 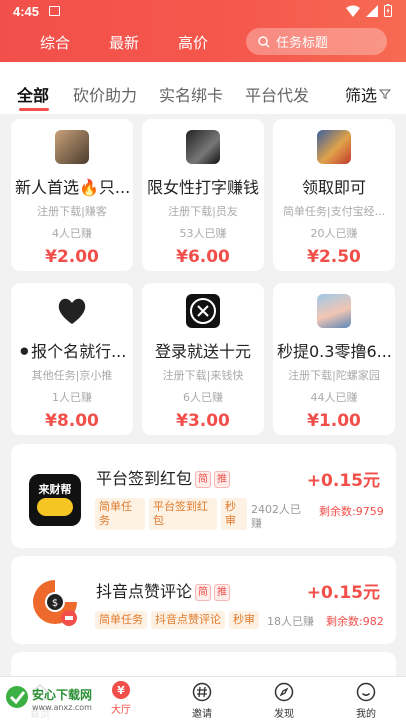 What do you see at coordinates (202, 187) in the screenshot?
I see `card-title: 限女性打字赚钱` at bounding box center [202, 187].